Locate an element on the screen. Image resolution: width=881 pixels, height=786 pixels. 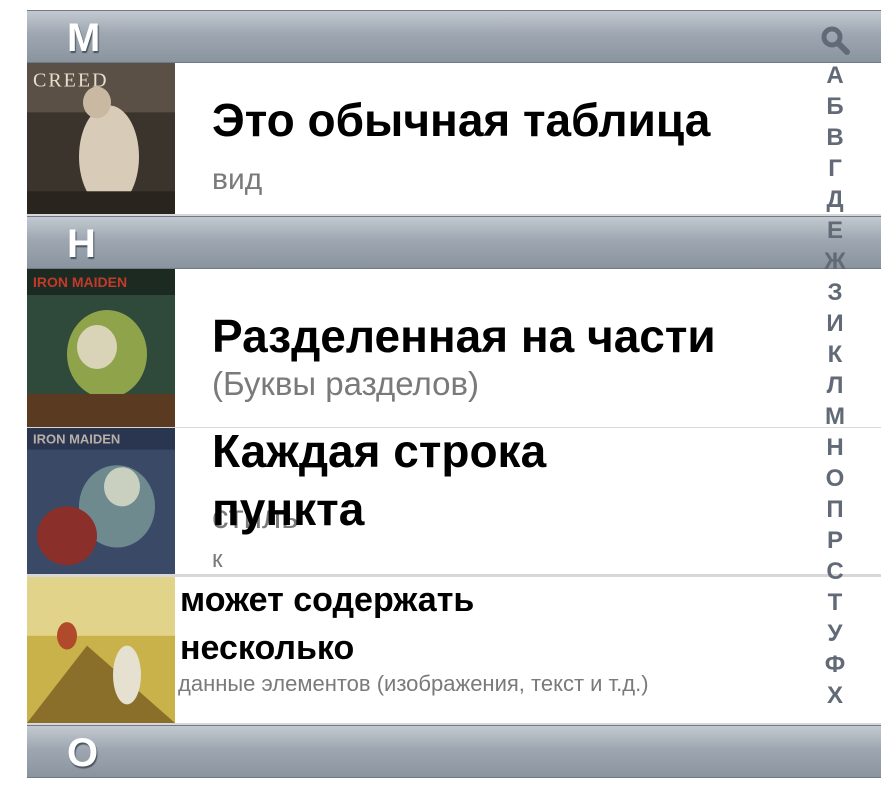
index-letter: У is located at coordinates (835, 634).